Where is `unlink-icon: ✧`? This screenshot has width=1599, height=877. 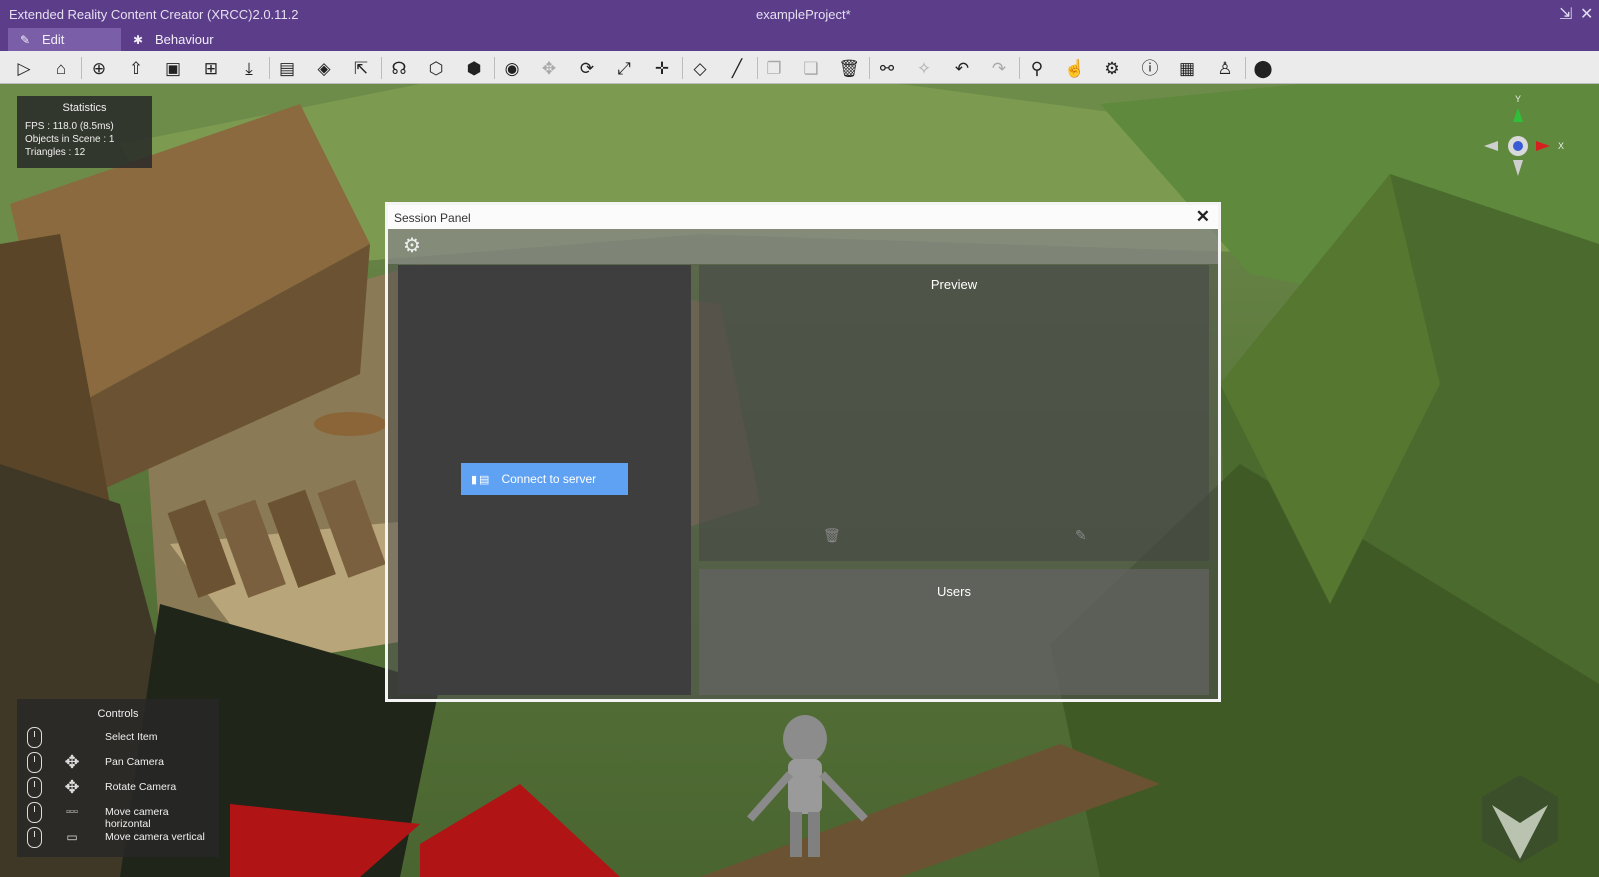 unlink-icon: ✧ is located at coordinates (924, 68).